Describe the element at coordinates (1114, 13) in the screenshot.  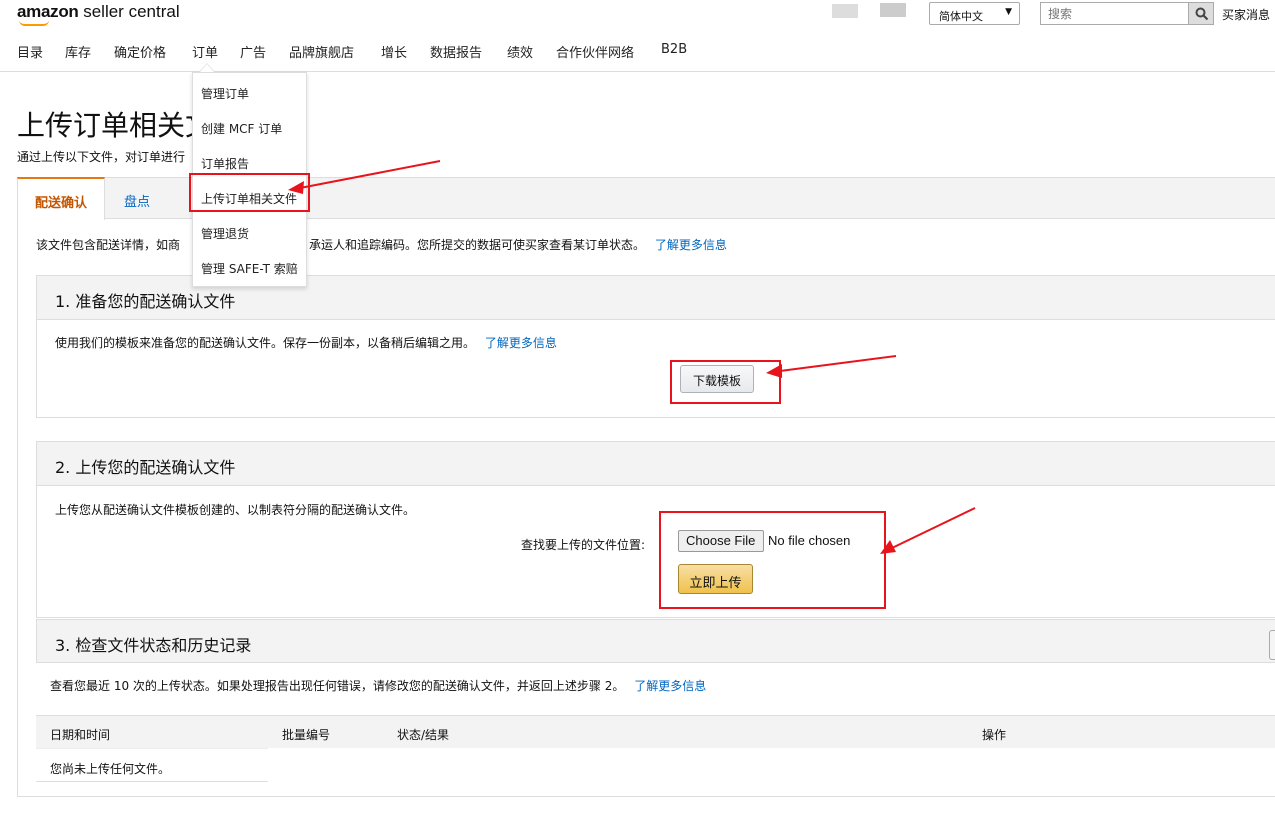
I see `search-input` at that location.